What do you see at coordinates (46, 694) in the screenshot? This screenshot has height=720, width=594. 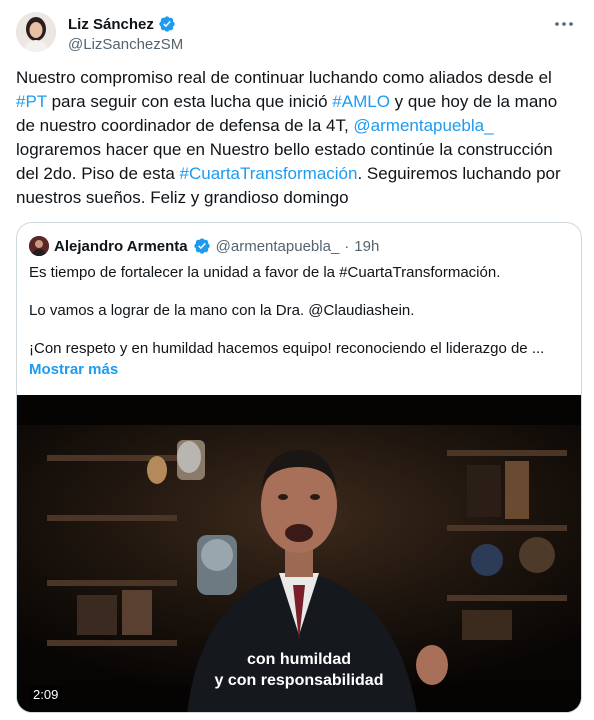 I see `video-duration-badge: 2:09` at bounding box center [46, 694].